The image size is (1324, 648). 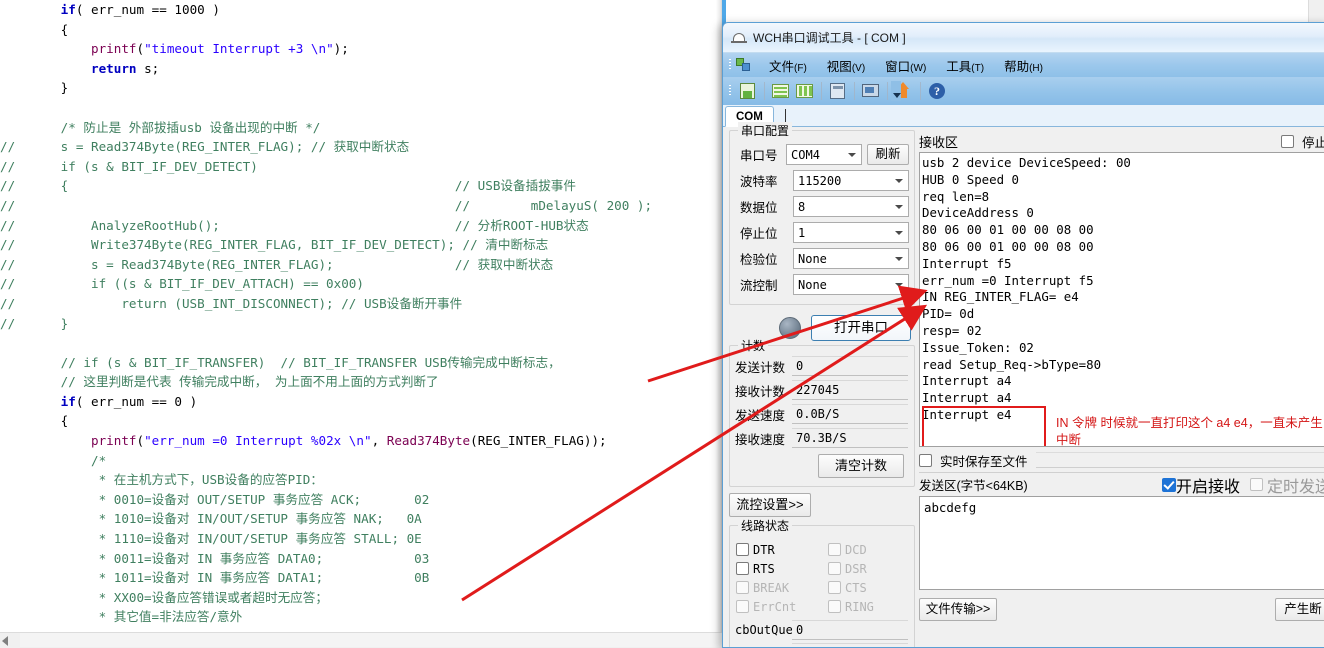 What do you see at coordinates (850, 414) in the screenshot?
I see `tx-speed-value: 0.0B/S` at bounding box center [850, 414].